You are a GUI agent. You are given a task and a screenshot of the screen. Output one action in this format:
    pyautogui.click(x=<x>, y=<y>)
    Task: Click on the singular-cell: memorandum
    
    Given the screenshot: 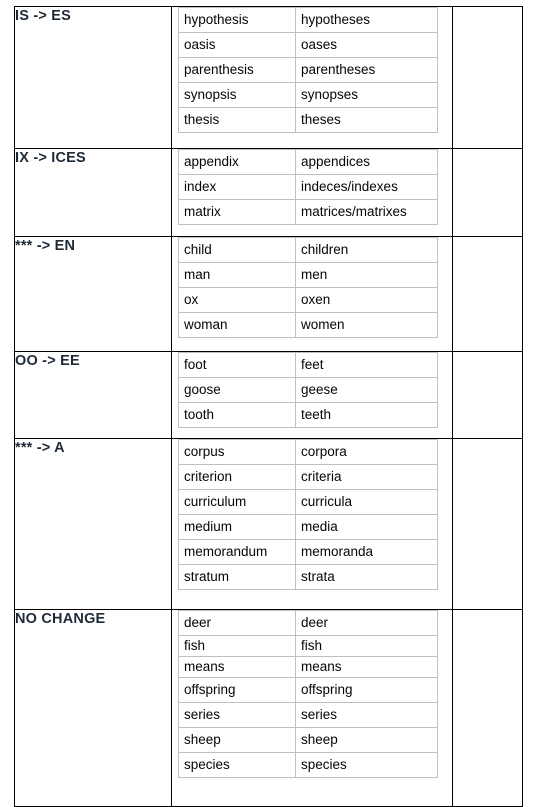 What is the action you would take?
    pyautogui.click(x=237, y=552)
    